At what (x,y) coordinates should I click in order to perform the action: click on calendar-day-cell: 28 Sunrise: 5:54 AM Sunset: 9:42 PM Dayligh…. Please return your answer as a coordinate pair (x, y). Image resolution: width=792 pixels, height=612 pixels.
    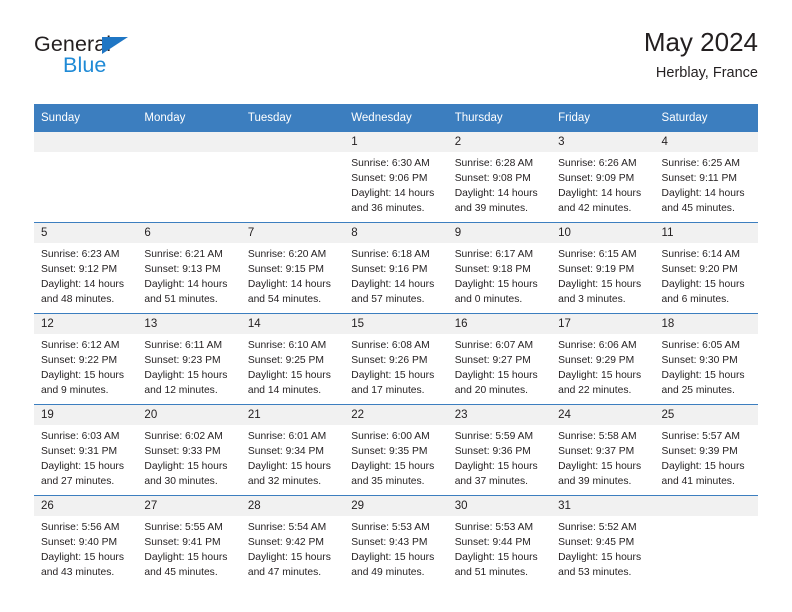
    Looking at the image, I should click on (292, 540).